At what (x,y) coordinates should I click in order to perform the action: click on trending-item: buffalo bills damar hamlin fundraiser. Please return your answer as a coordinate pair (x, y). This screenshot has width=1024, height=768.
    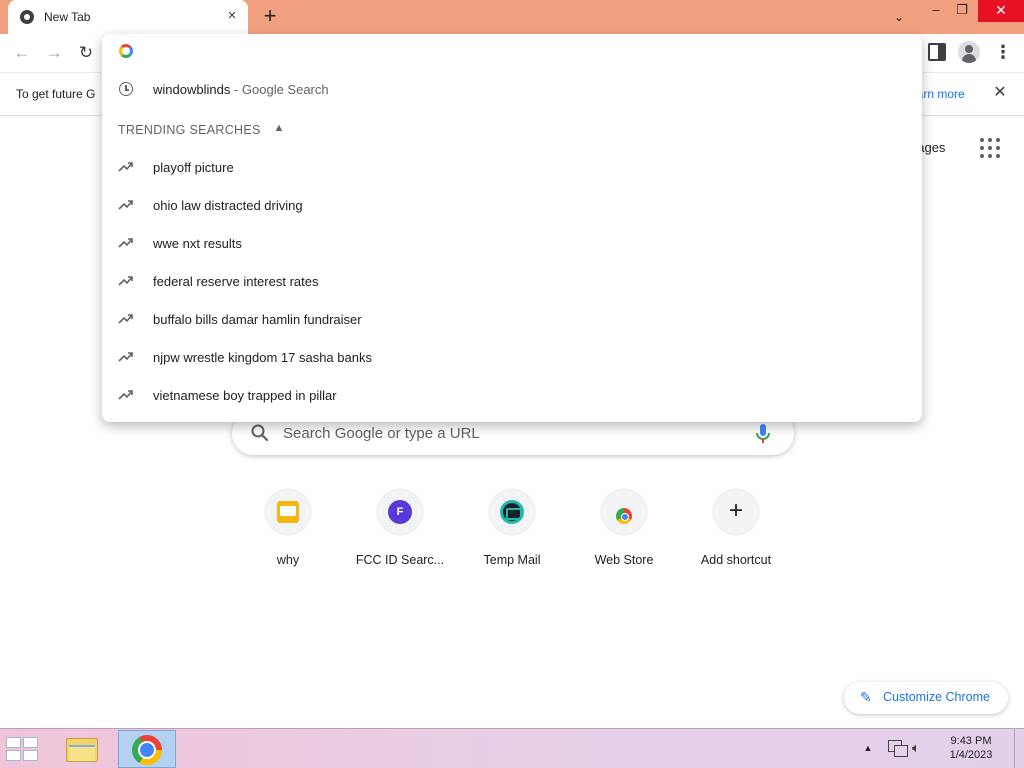
    Looking at the image, I should click on (512, 319).